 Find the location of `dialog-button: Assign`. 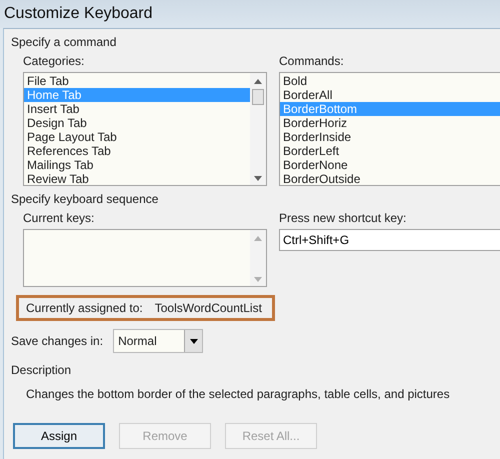

dialog-button: Assign is located at coordinates (59, 436).